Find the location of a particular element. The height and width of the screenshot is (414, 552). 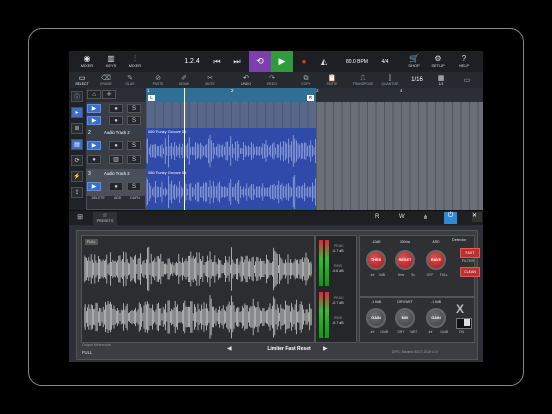

draw-tool: ✐ DRAW is located at coordinates (184, 80).